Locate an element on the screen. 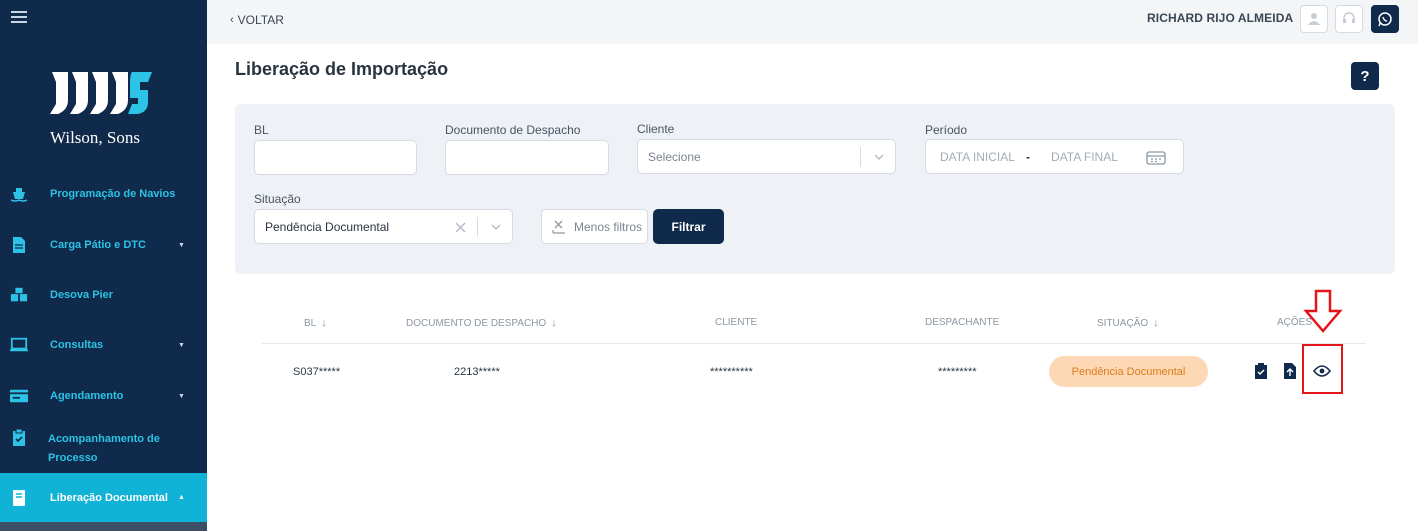  document-icon is located at coordinates (19, 245).